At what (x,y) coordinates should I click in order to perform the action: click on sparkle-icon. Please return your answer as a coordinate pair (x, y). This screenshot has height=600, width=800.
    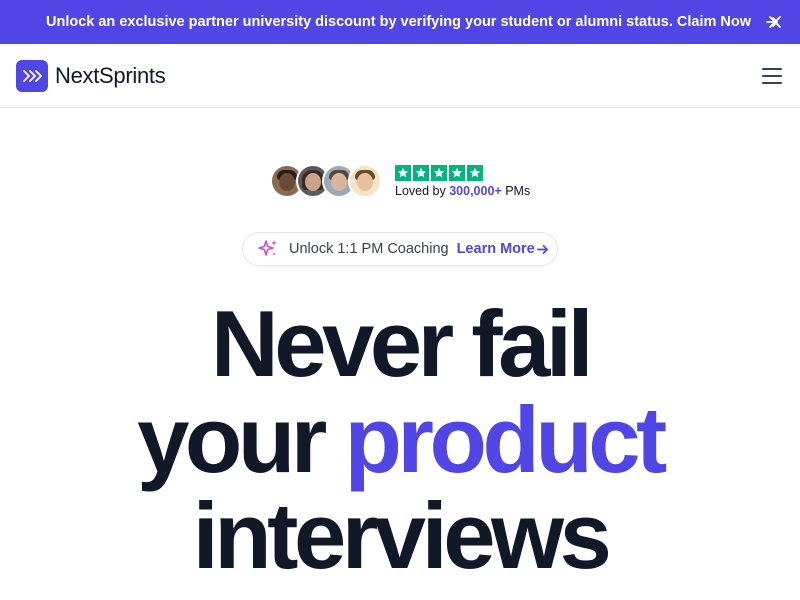
    Looking at the image, I should click on (268, 249).